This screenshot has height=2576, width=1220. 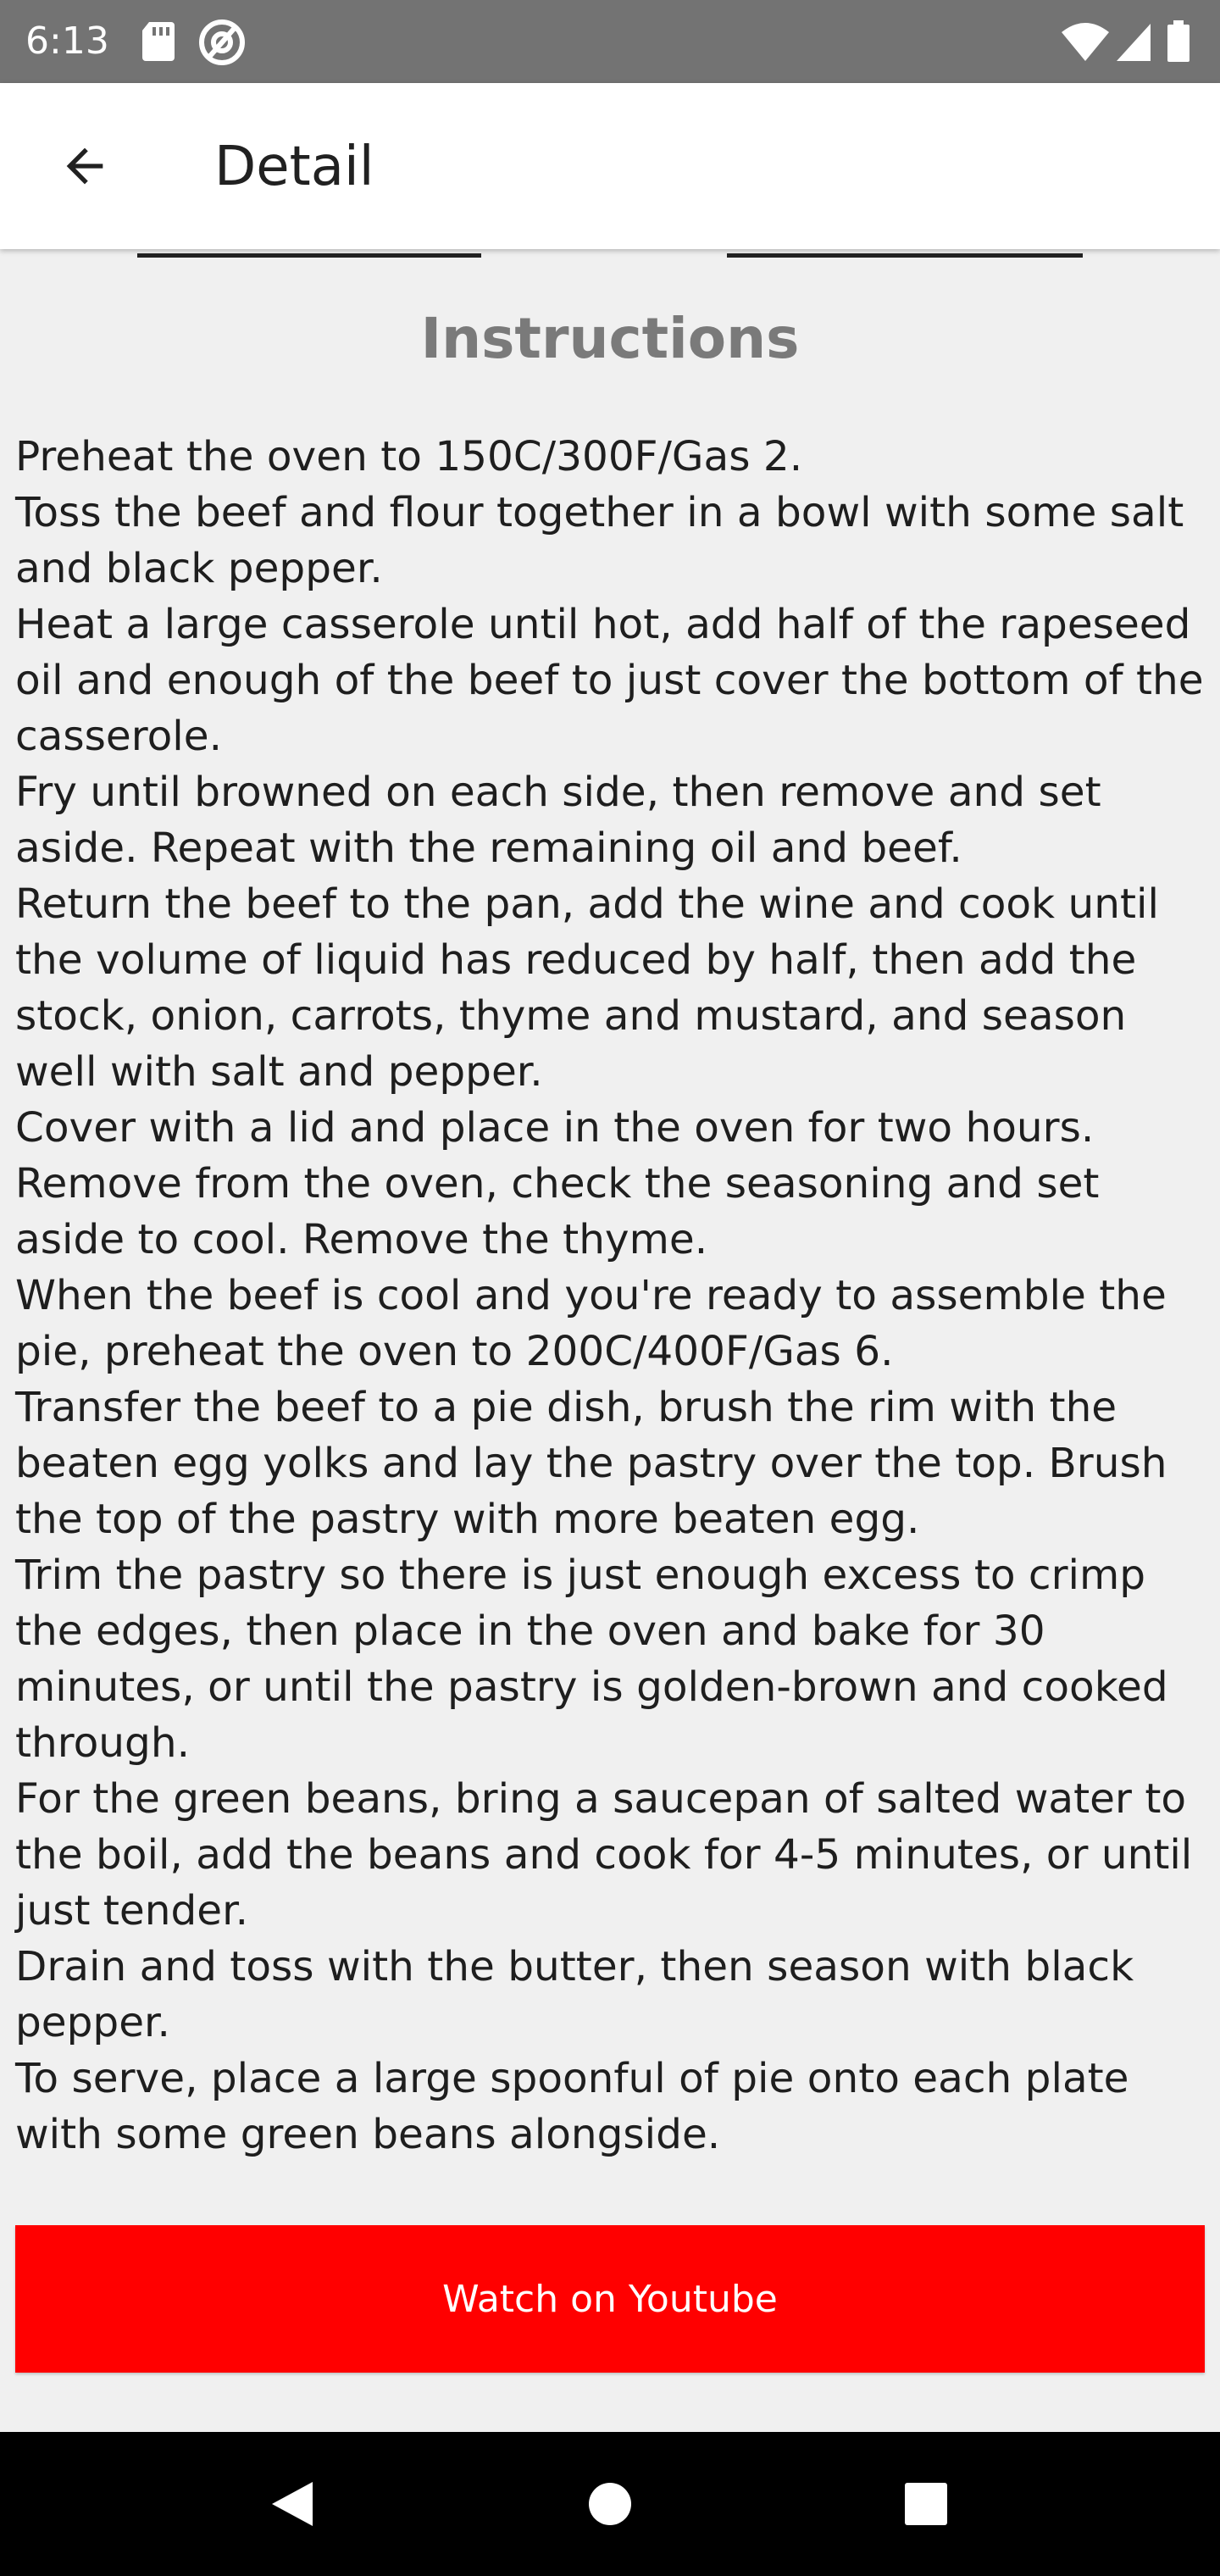 I want to click on nav-back-icon, so click(x=292, y=2504).